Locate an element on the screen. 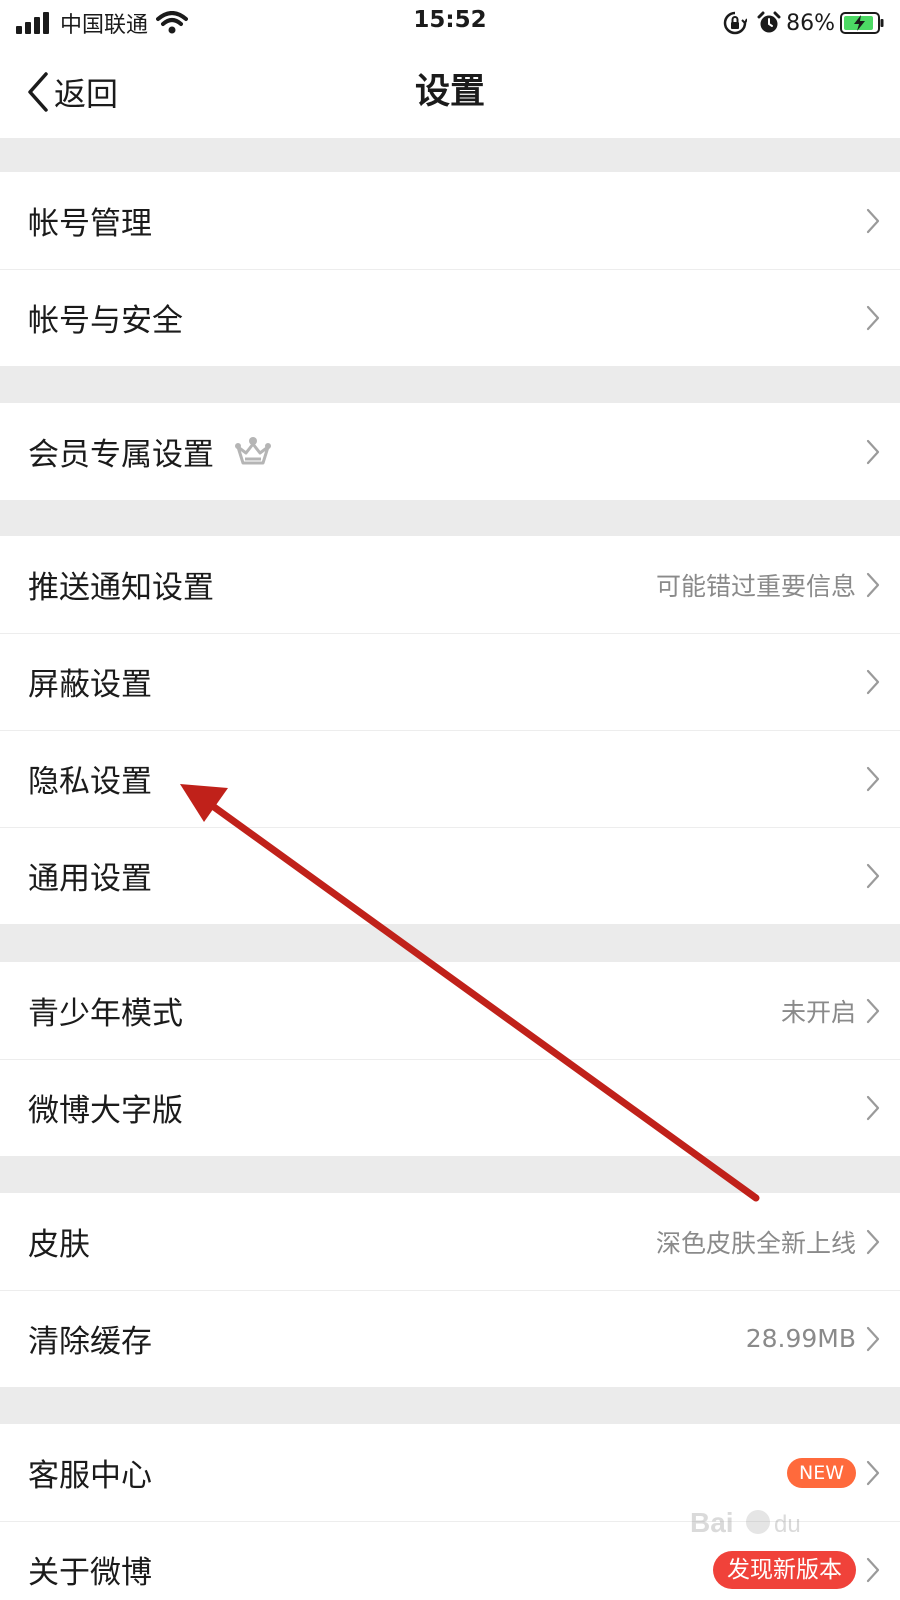 This screenshot has width=900, height=1600. chevron-left-icon is located at coordinates (38, 92).